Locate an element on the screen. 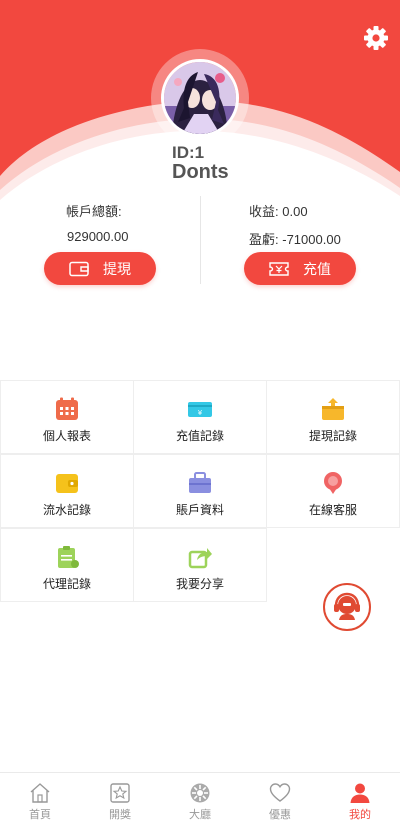  nav-home: 首頁 is located at coordinates (40, 797).